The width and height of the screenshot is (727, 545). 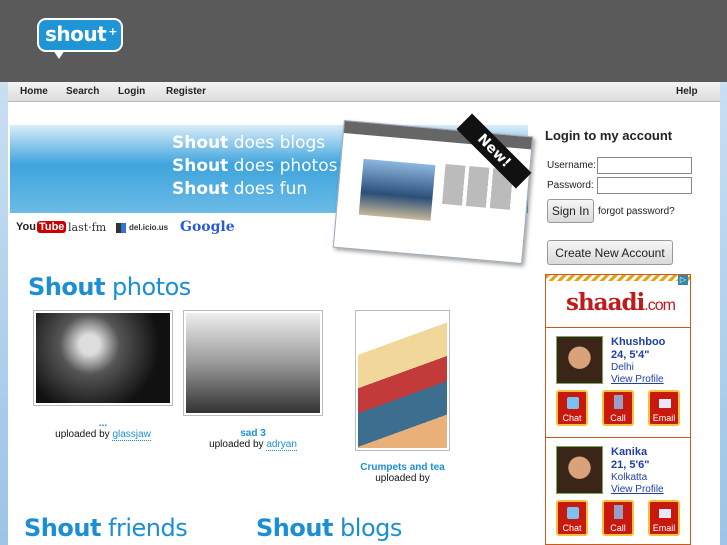 I want to click on shout-logo: shout +, so click(x=80, y=38).